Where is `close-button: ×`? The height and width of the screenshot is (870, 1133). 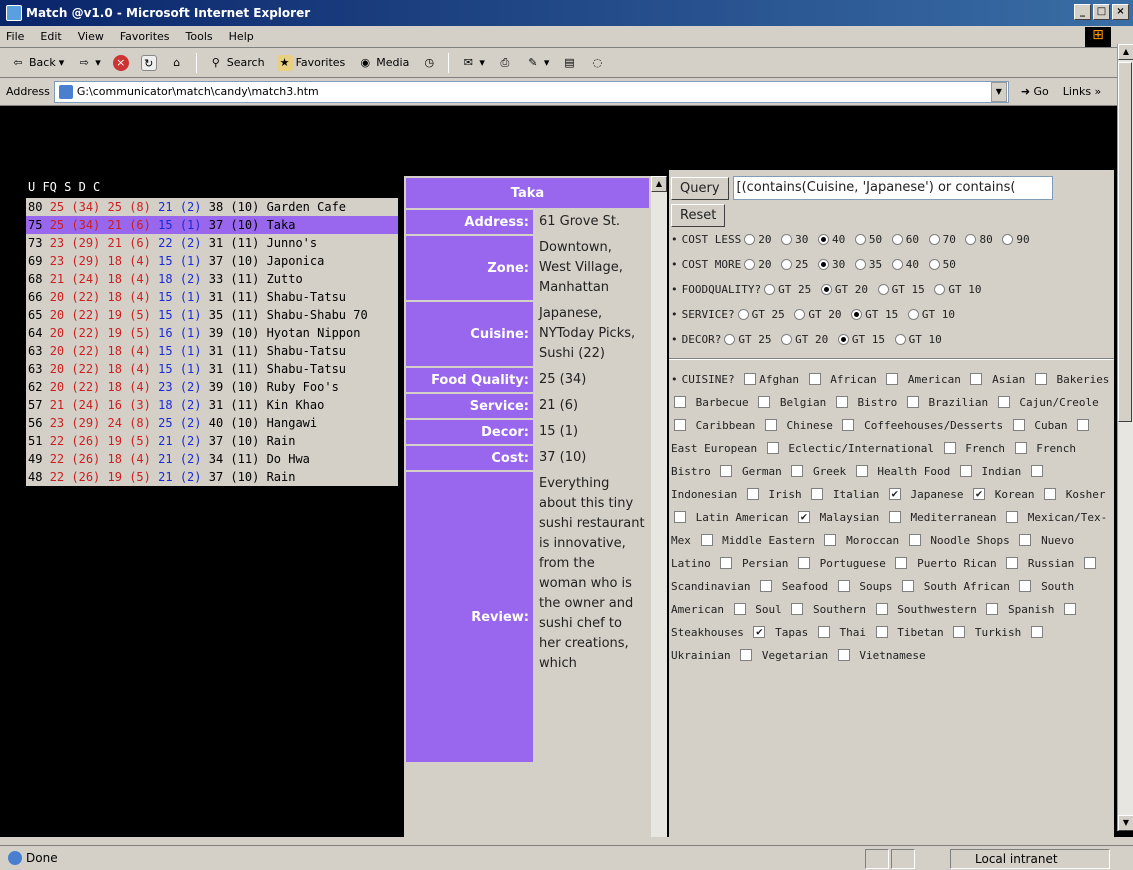
close-button: × is located at coordinates (1120, 12).